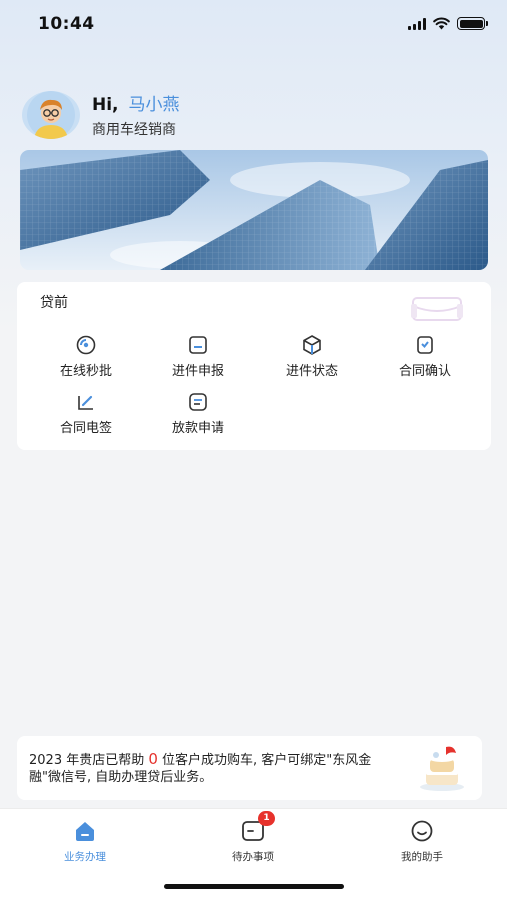 The height and width of the screenshot is (900, 507). What do you see at coordinates (257, 827) in the screenshot?
I see `todo-icon-wrap: 1` at bounding box center [257, 827].